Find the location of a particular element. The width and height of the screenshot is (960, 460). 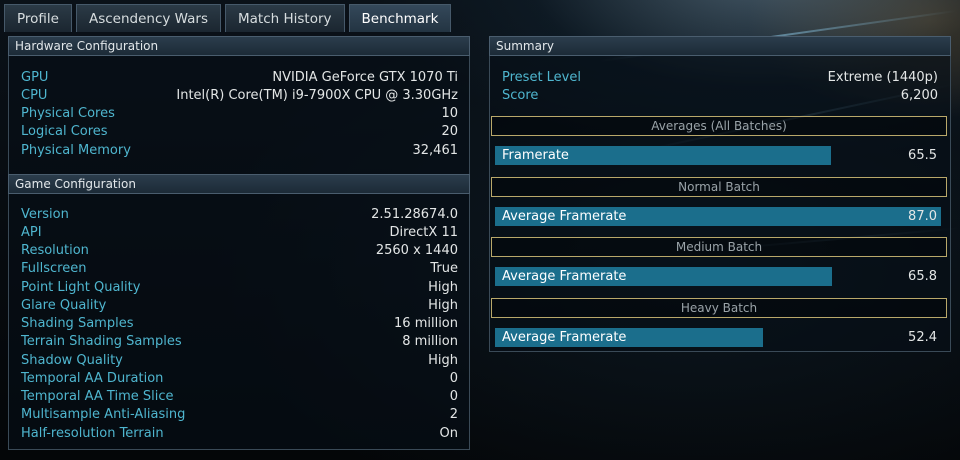

hardware-row-logical-cores: Logical Cores 20 is located at coordinates (239, 133).